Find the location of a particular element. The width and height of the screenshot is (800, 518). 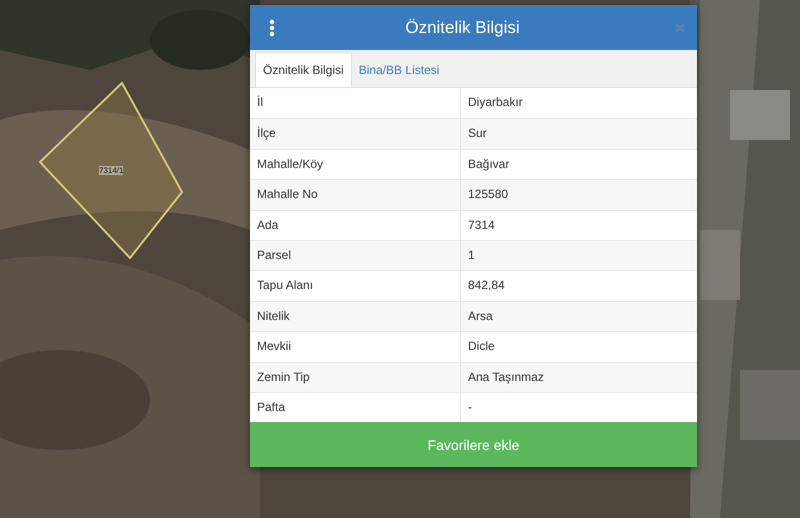

tab: Öznitelik Bilgisi is located at coordinates (303, 69).